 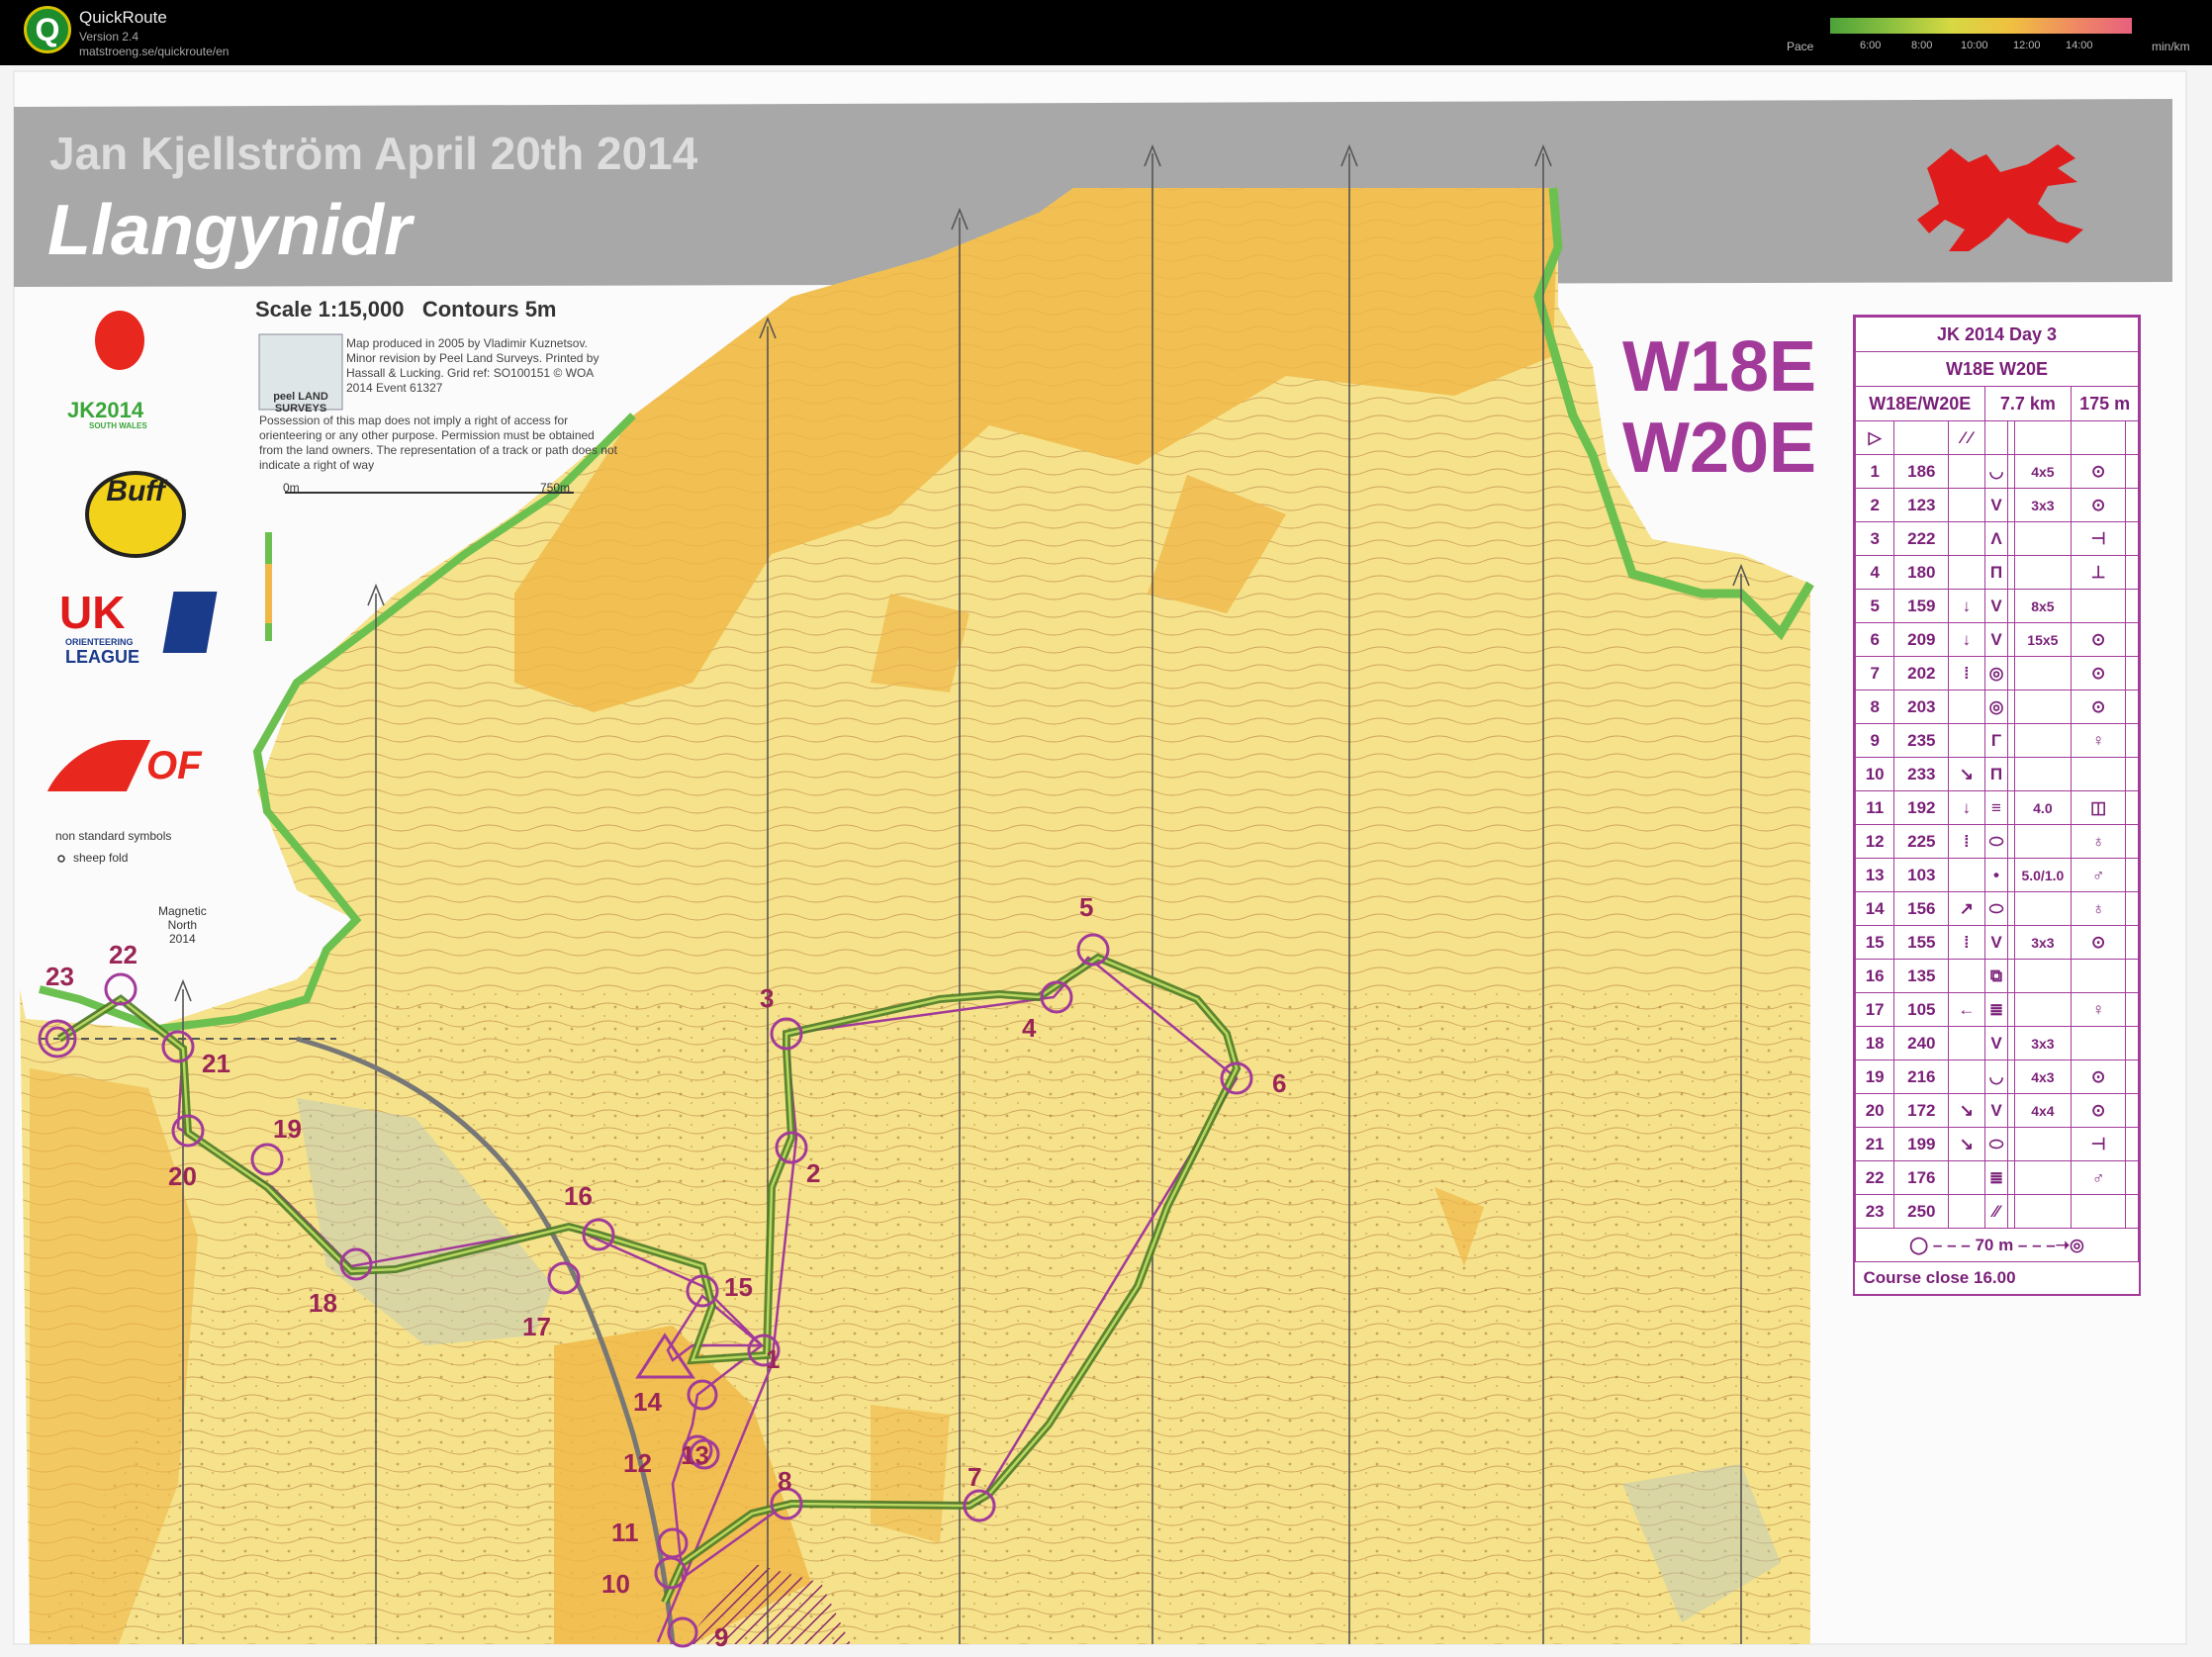 I want to click on direction-icon: ↗, so click(x=1967, y=908).